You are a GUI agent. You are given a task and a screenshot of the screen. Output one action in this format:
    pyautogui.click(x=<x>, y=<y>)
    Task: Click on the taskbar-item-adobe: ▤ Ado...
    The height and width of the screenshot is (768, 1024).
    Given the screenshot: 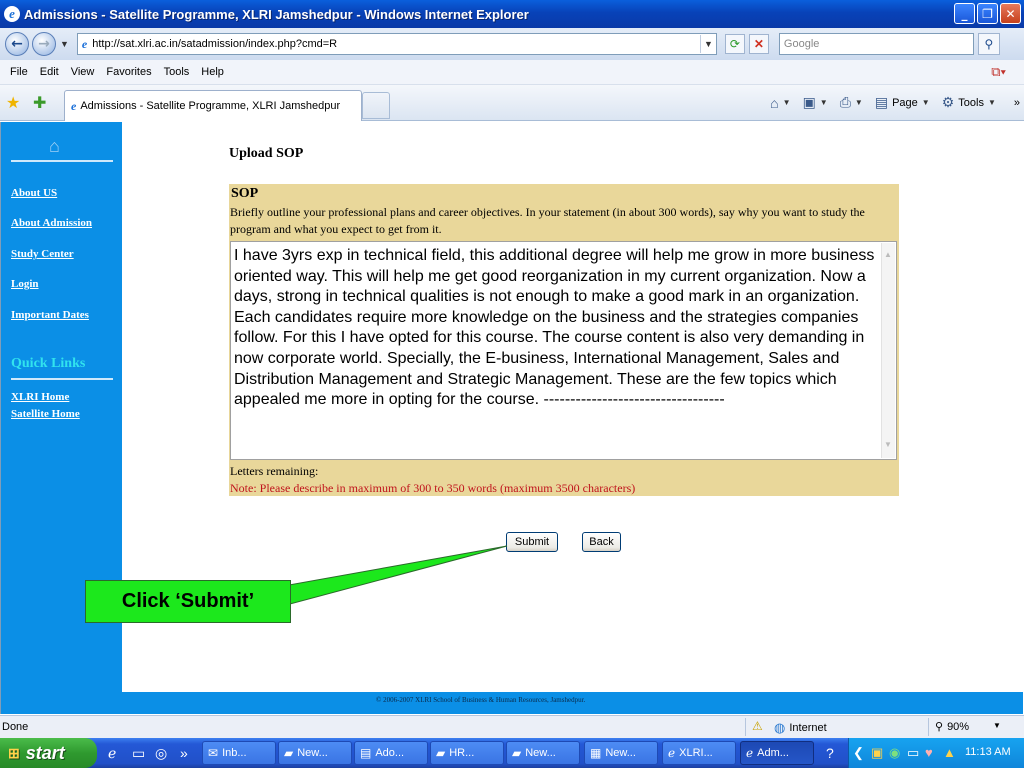 What is the action you would take?
    pyautogui.click(x=391, y=753)
    